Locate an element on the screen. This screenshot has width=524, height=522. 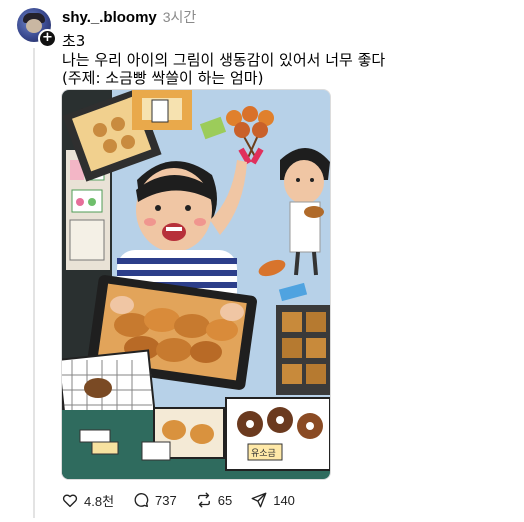
like-count: 4.8천 is located at coordinates (99, 501).